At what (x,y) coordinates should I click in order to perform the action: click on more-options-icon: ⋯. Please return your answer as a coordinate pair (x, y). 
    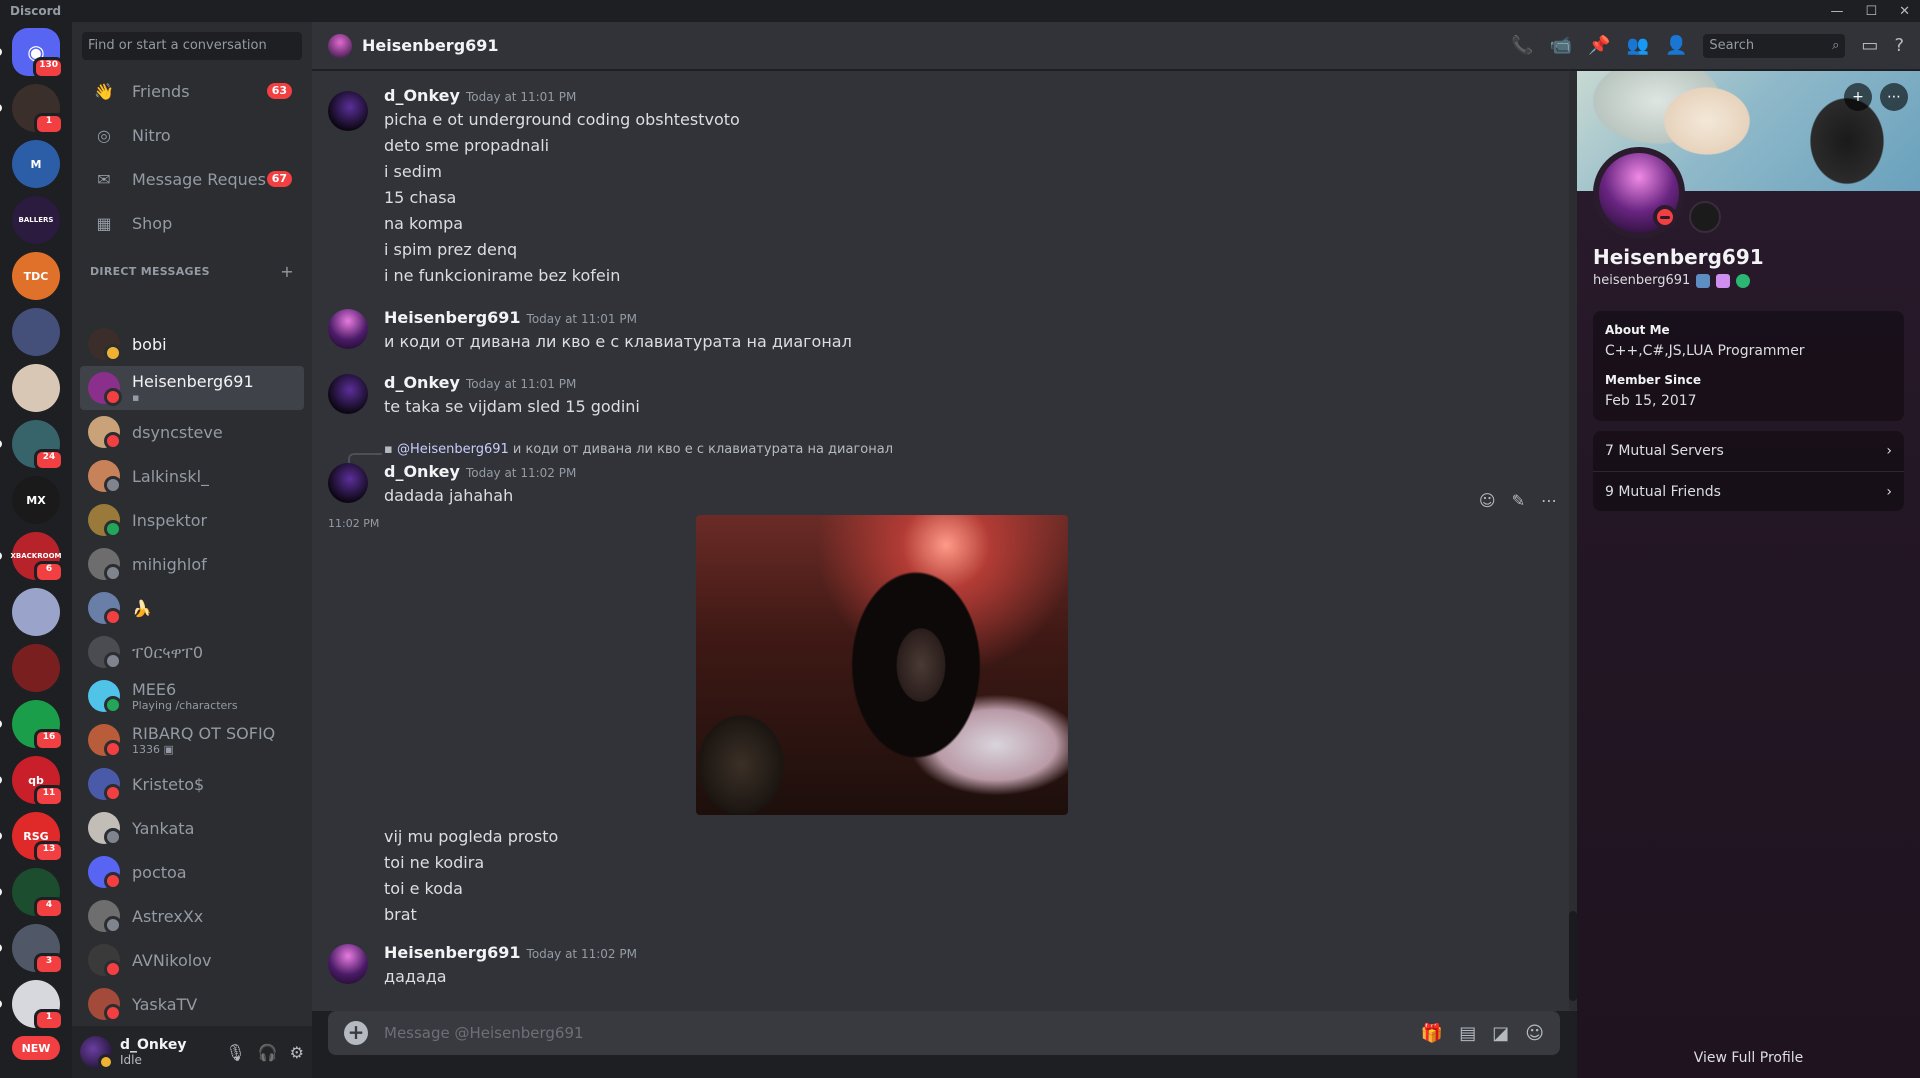
    Looking at the image, I should click on (1549, 500).